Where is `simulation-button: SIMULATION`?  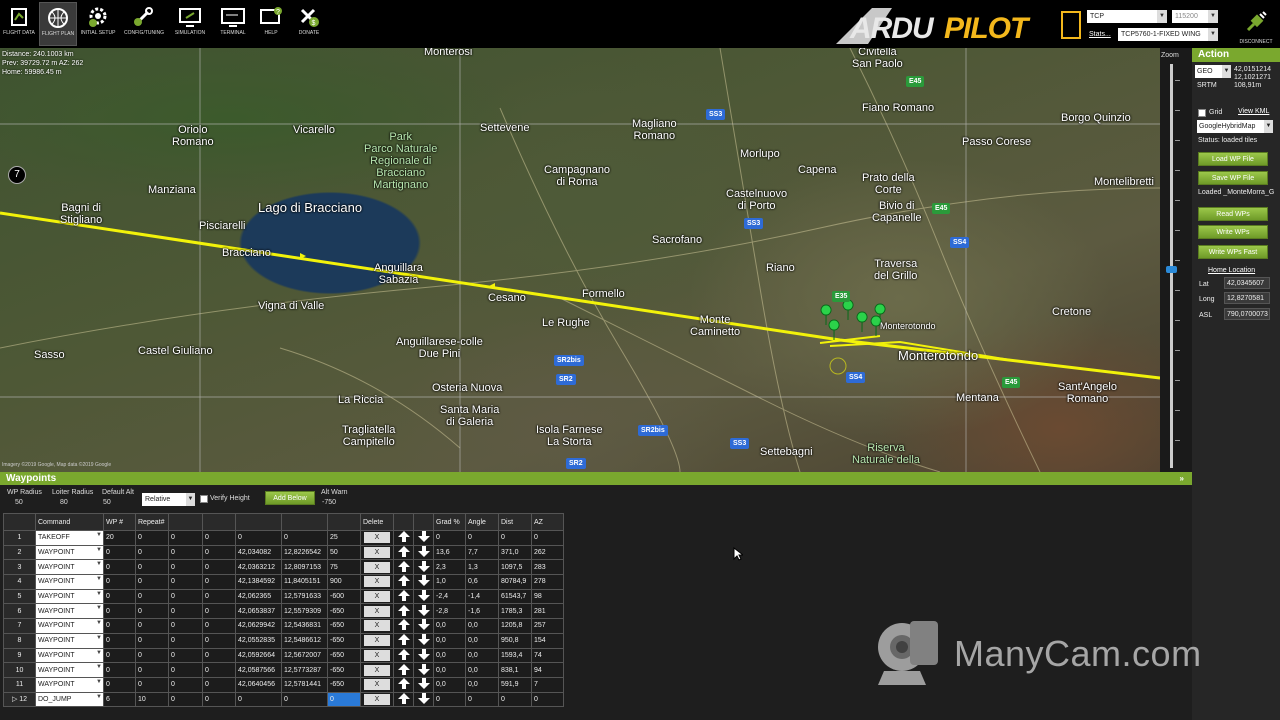 simulation-button: SIMULATION is located at coordinates (190, 24).